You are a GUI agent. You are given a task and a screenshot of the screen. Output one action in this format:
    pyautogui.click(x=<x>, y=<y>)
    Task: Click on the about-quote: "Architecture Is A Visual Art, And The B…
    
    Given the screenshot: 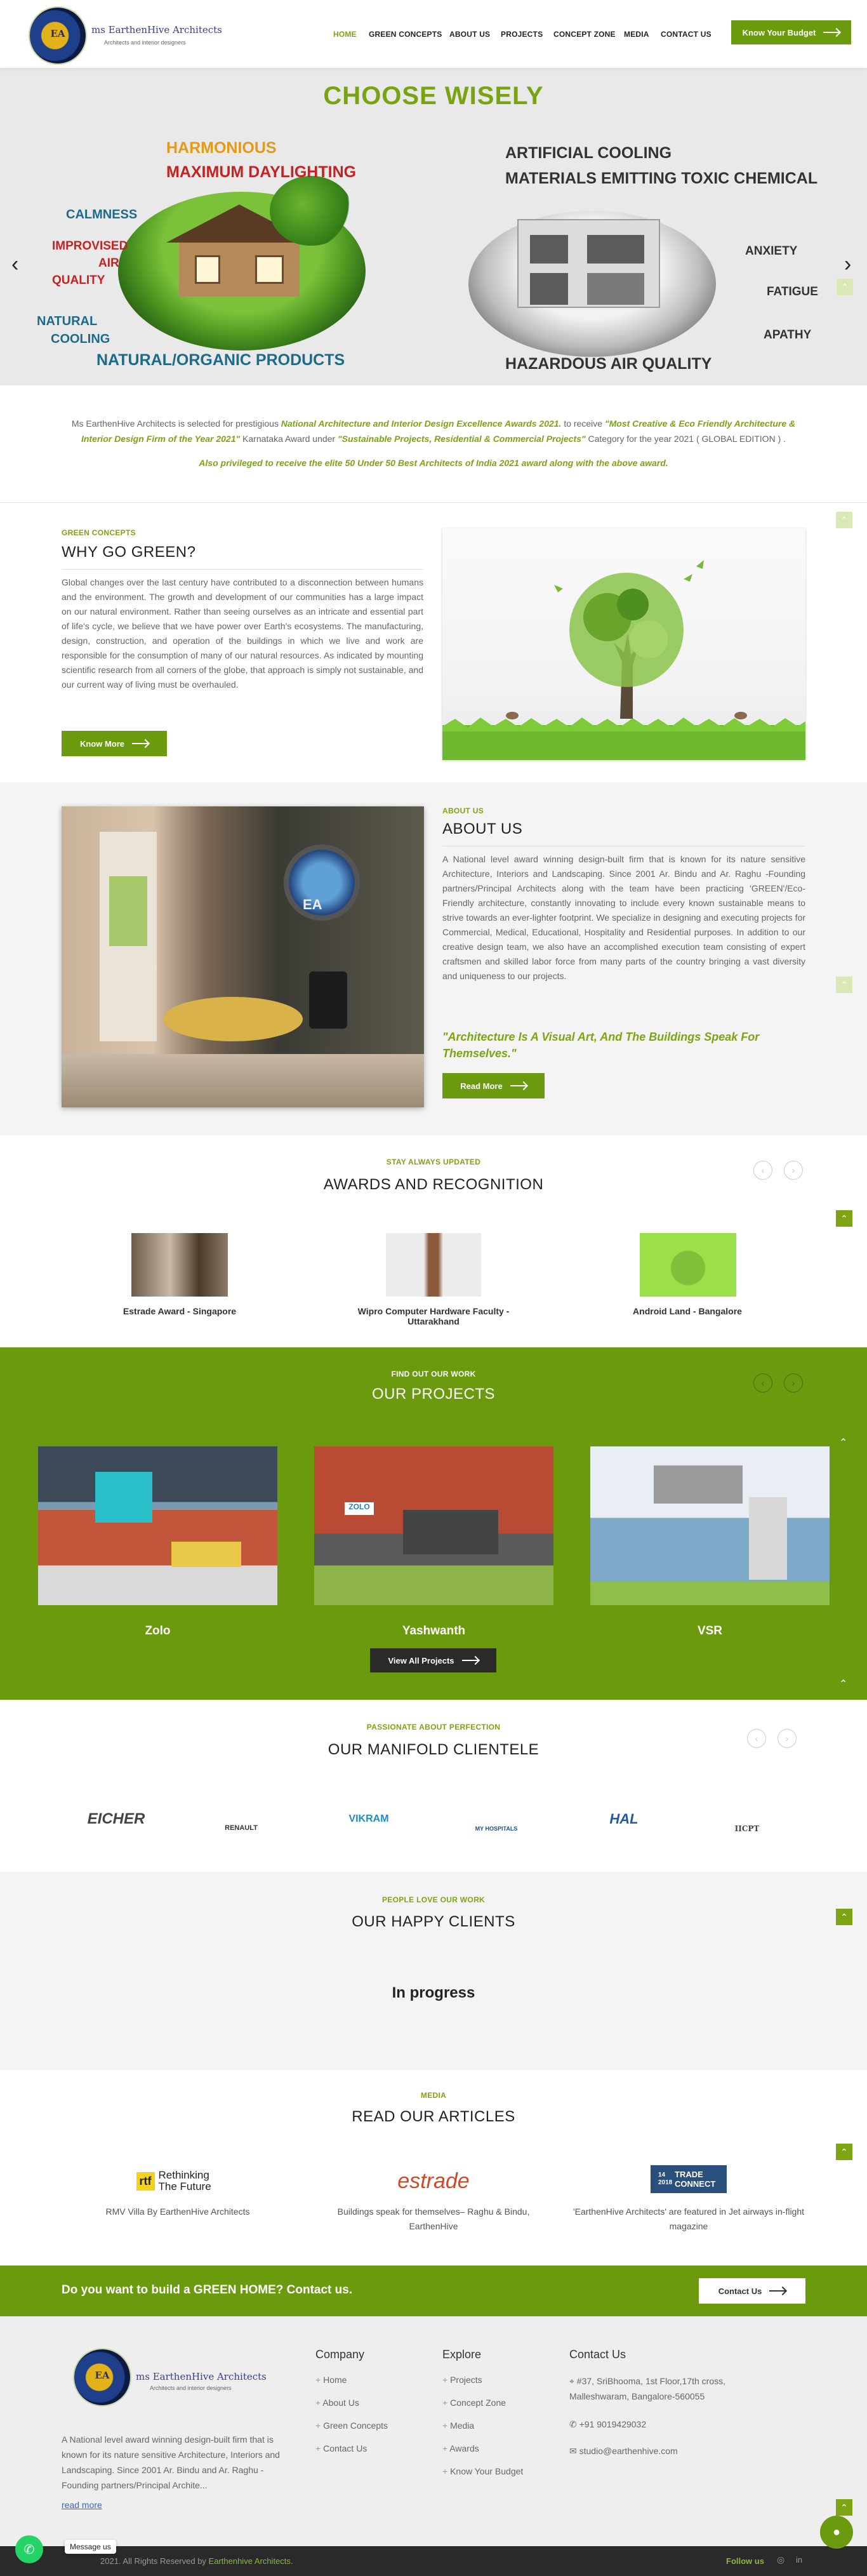 What is the action you would take?
    pyautogui.click(x=601, y=1045)
    